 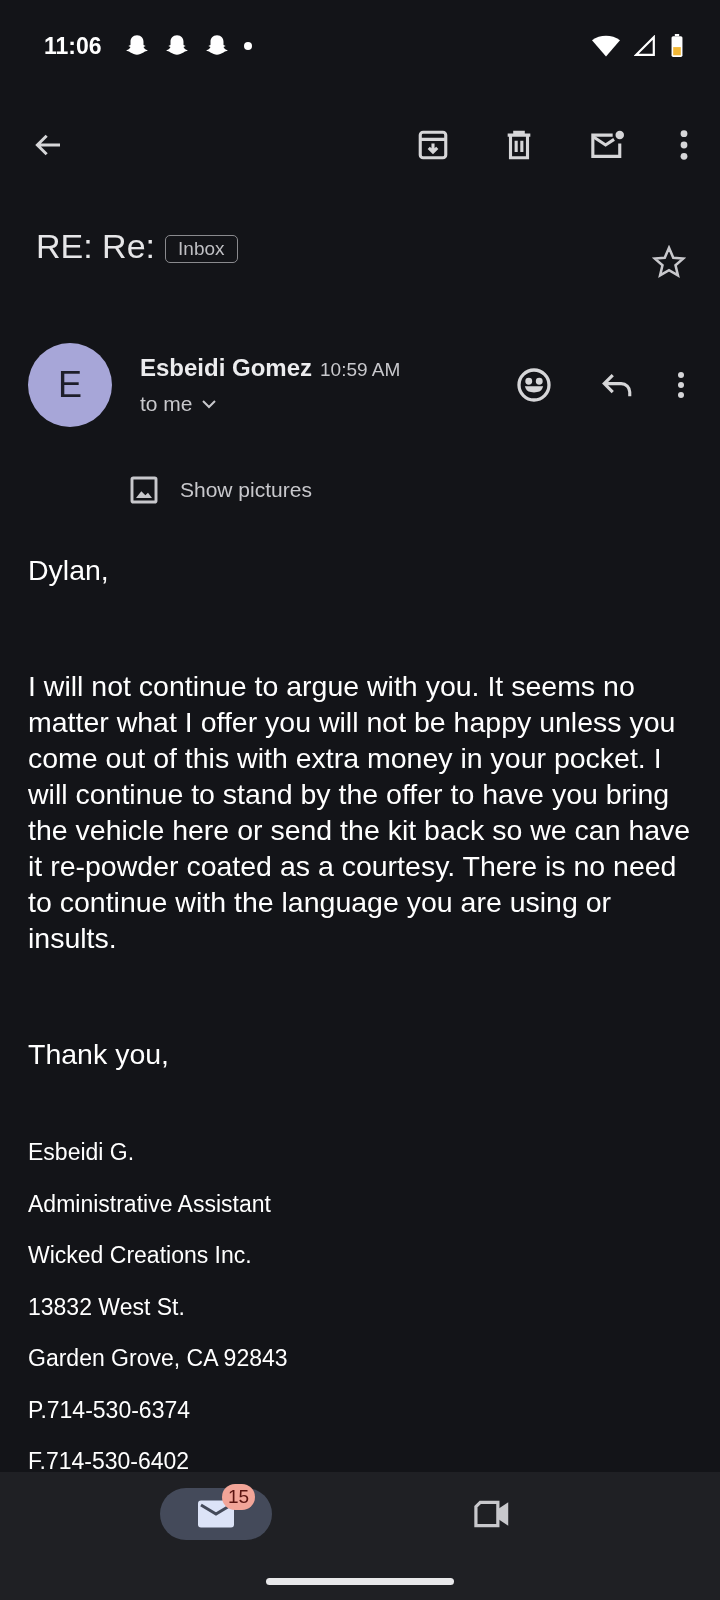 I want to click on show-pictures-button: Show pictures, so click(x=220, y=490).